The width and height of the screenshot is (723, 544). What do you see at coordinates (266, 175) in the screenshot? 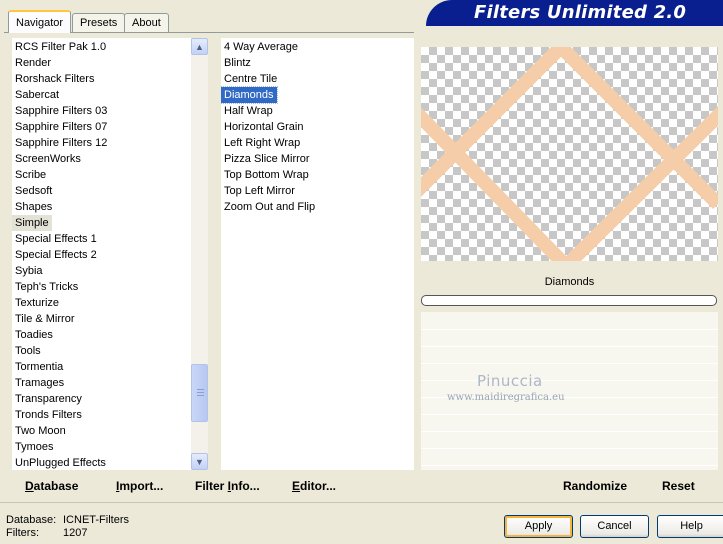
I see `filter-item: Top Bottom Wrap` at bounding box center [266, 175].